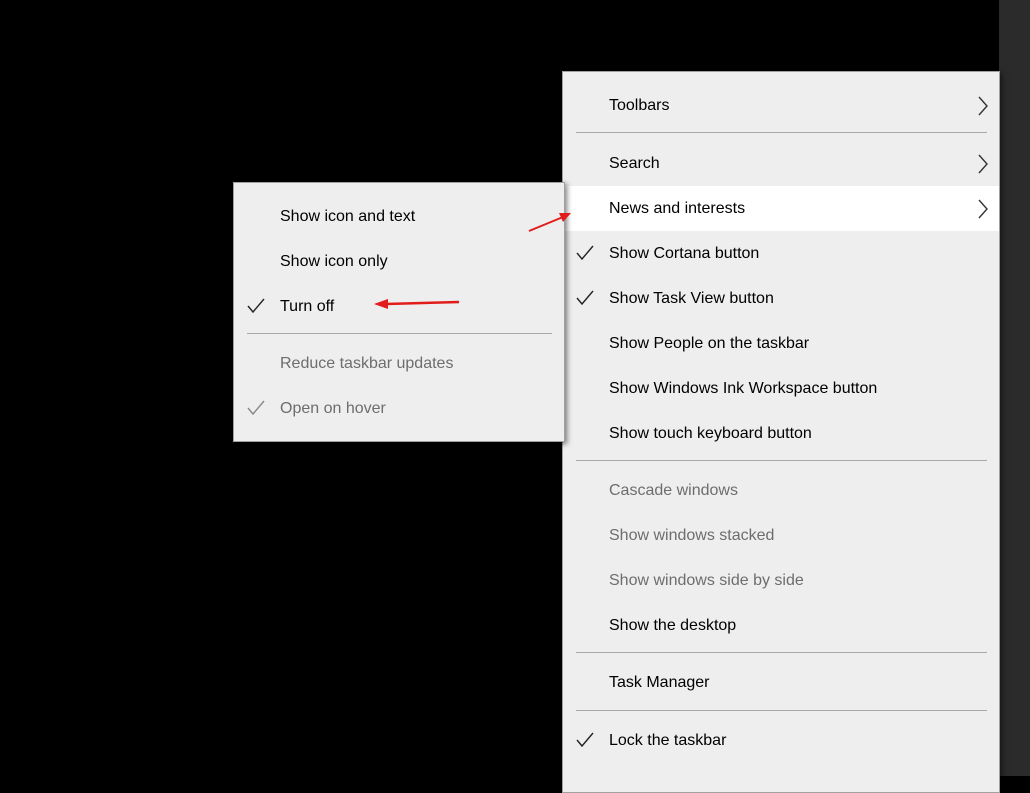  I want to click on menu-item-label: Show People on the taskbar, so click(709, 343).